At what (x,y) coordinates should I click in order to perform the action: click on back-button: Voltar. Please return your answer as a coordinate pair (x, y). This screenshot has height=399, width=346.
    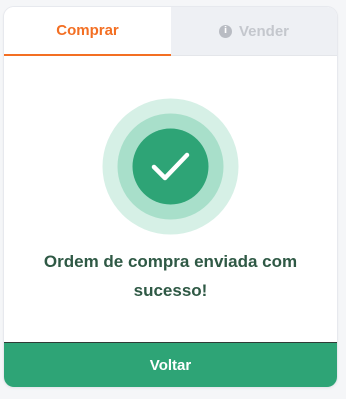
    Looking at the image, I should click on (170, 364).